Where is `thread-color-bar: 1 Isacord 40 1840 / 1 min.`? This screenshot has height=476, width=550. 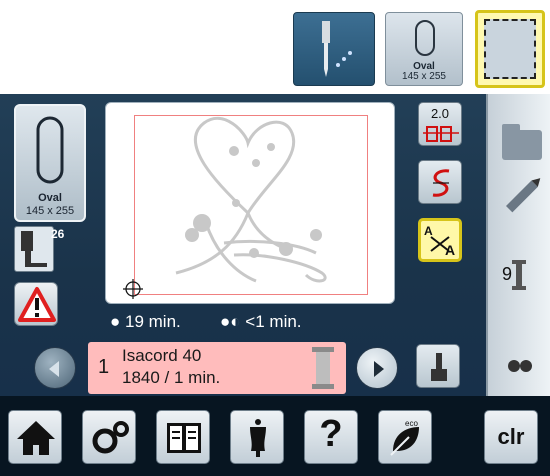
thread-color-bar: 1 Isacord 40 1840 / 1 min. is located at coordinates (217, 368).